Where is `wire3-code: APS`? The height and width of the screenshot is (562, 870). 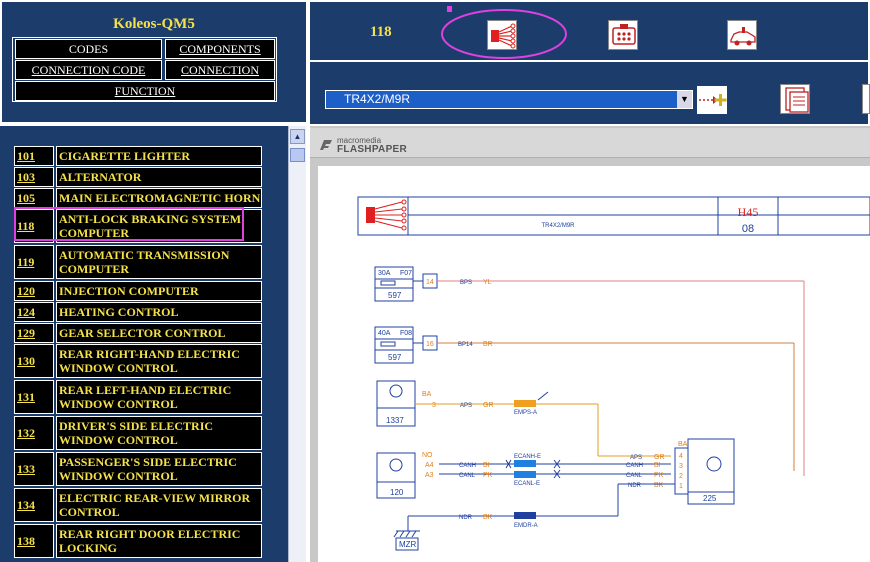
wire3-code: APS is located at coordinates (466, 406).